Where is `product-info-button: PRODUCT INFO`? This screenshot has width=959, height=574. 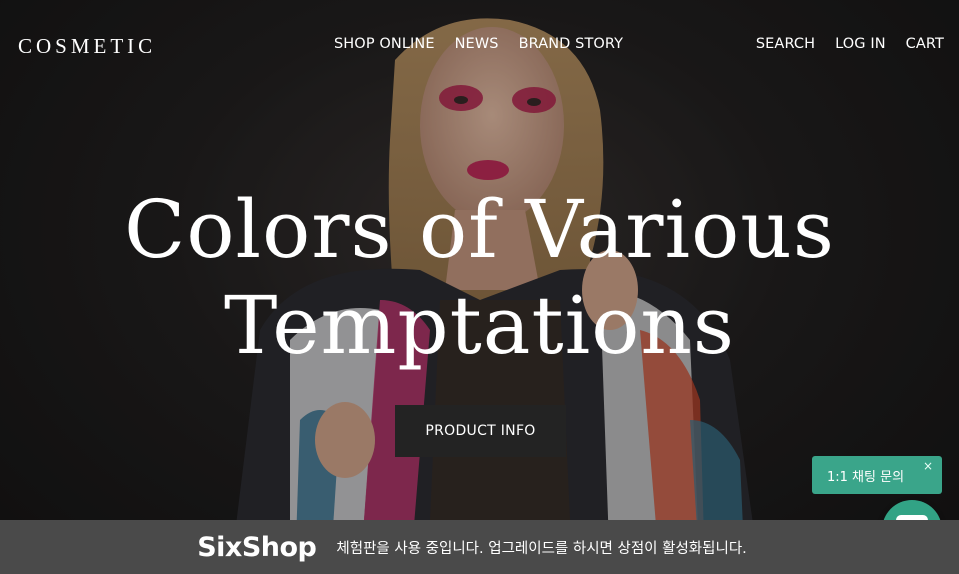
product-info-button: PRODUCT INFO is located at coordinates (480, 431).